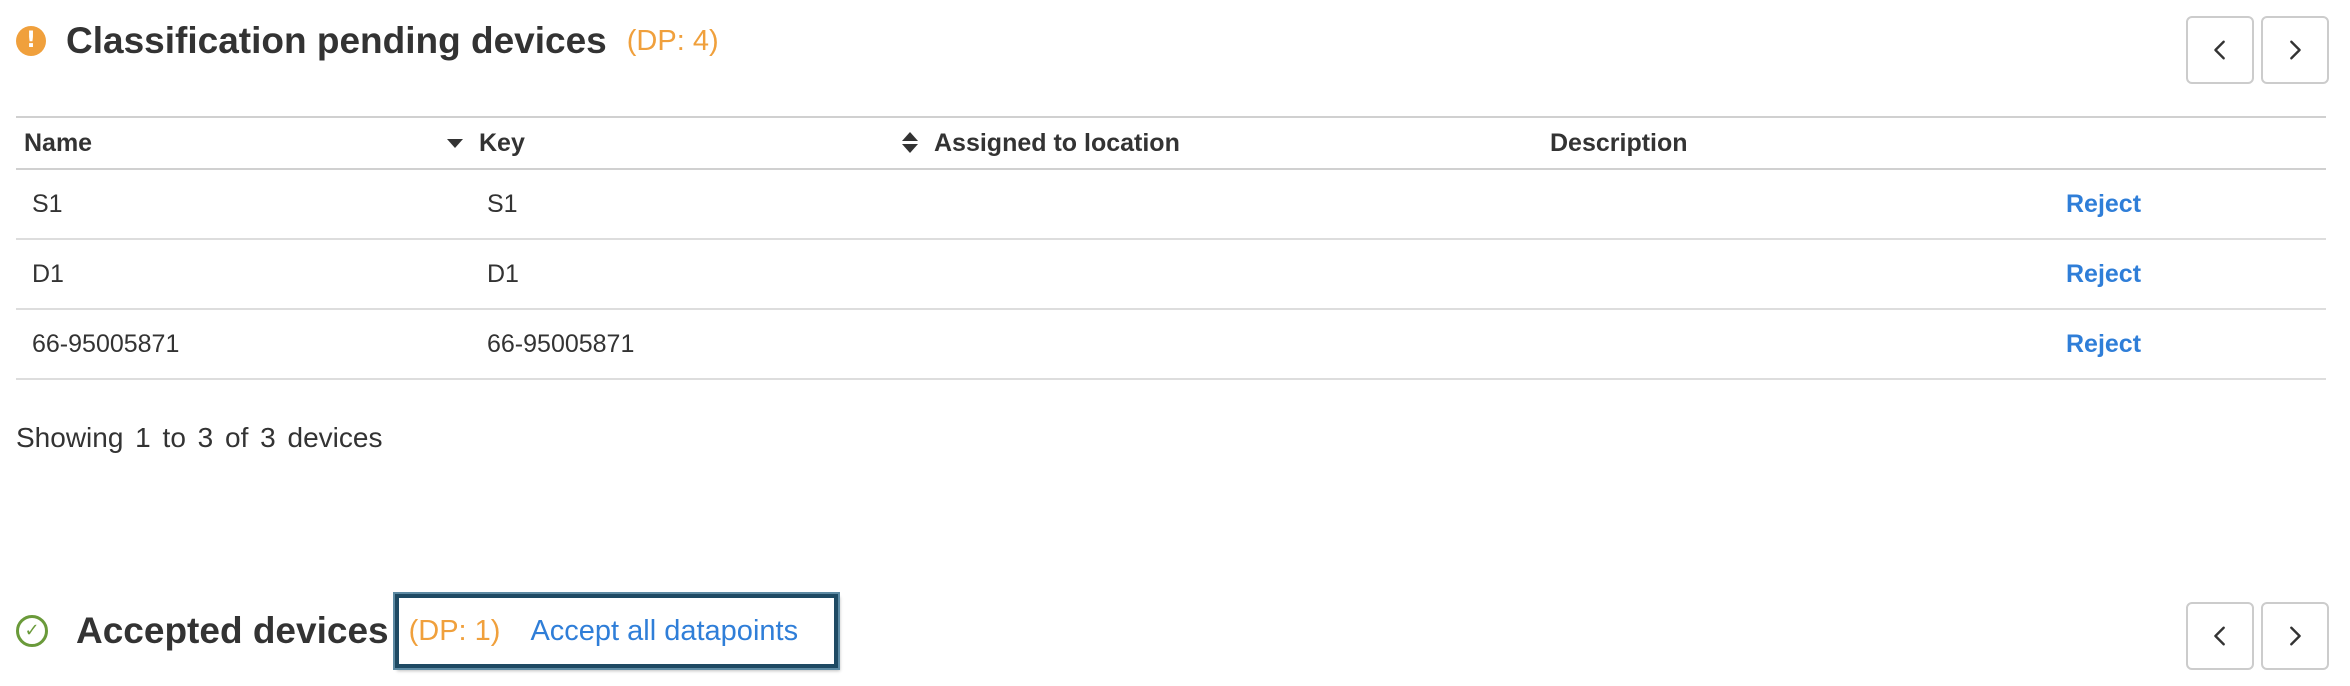 Image resolution: width=2350 pixels, height=686 pixels. I want to click on accept-all-datapoints-link: Accept all datapoints, so click(664, 631).